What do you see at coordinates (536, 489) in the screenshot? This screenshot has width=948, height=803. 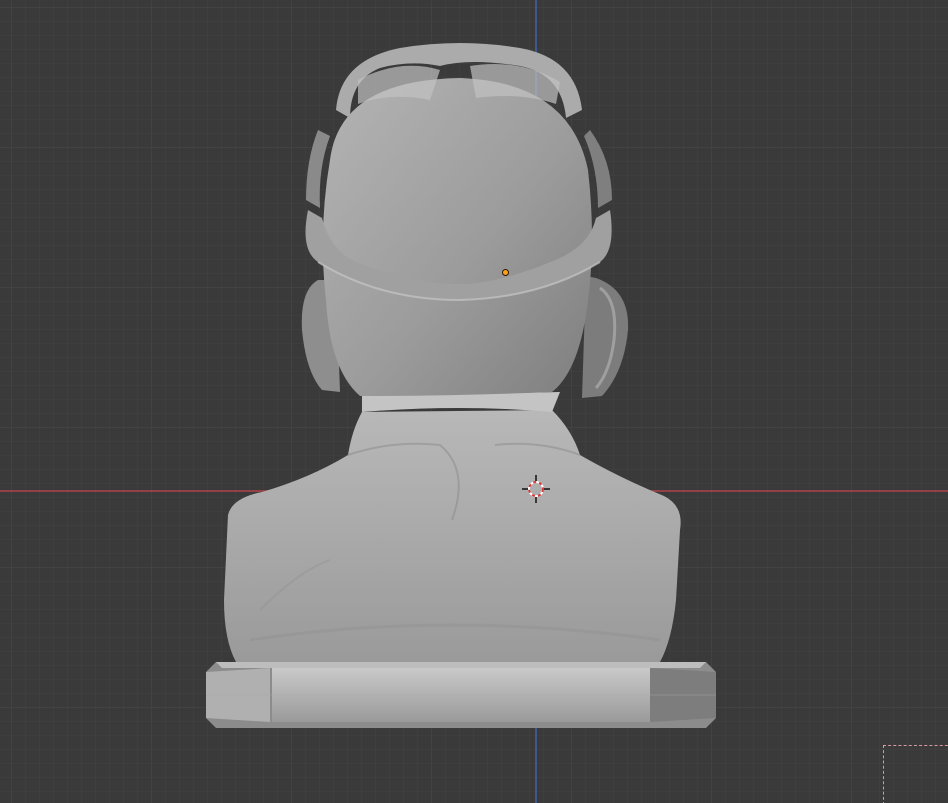 I see `3d-cursor-icon` at bounding box center [536, 489].